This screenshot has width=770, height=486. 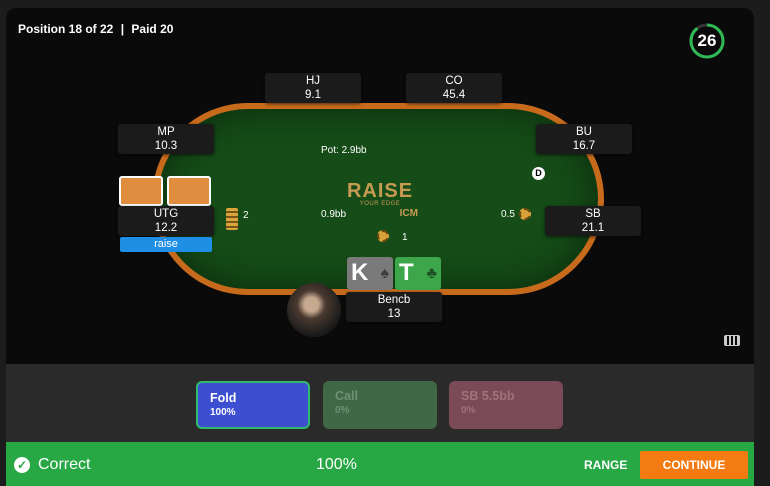 What do you see at coordinates (506, 405) in the screenshot?
I see `raise-button: SB 5.5bb 0%` at bounding box center [506, 405].